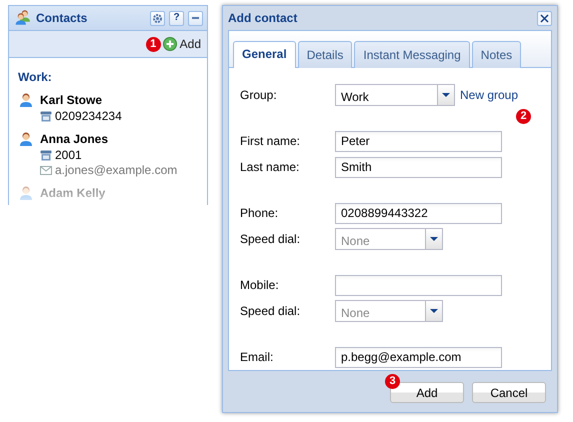 This screenshot has height=422, width=573. Describe the element at coordinates (260, 213) in the screenshot. I see `field-label: Phone:` at that location.